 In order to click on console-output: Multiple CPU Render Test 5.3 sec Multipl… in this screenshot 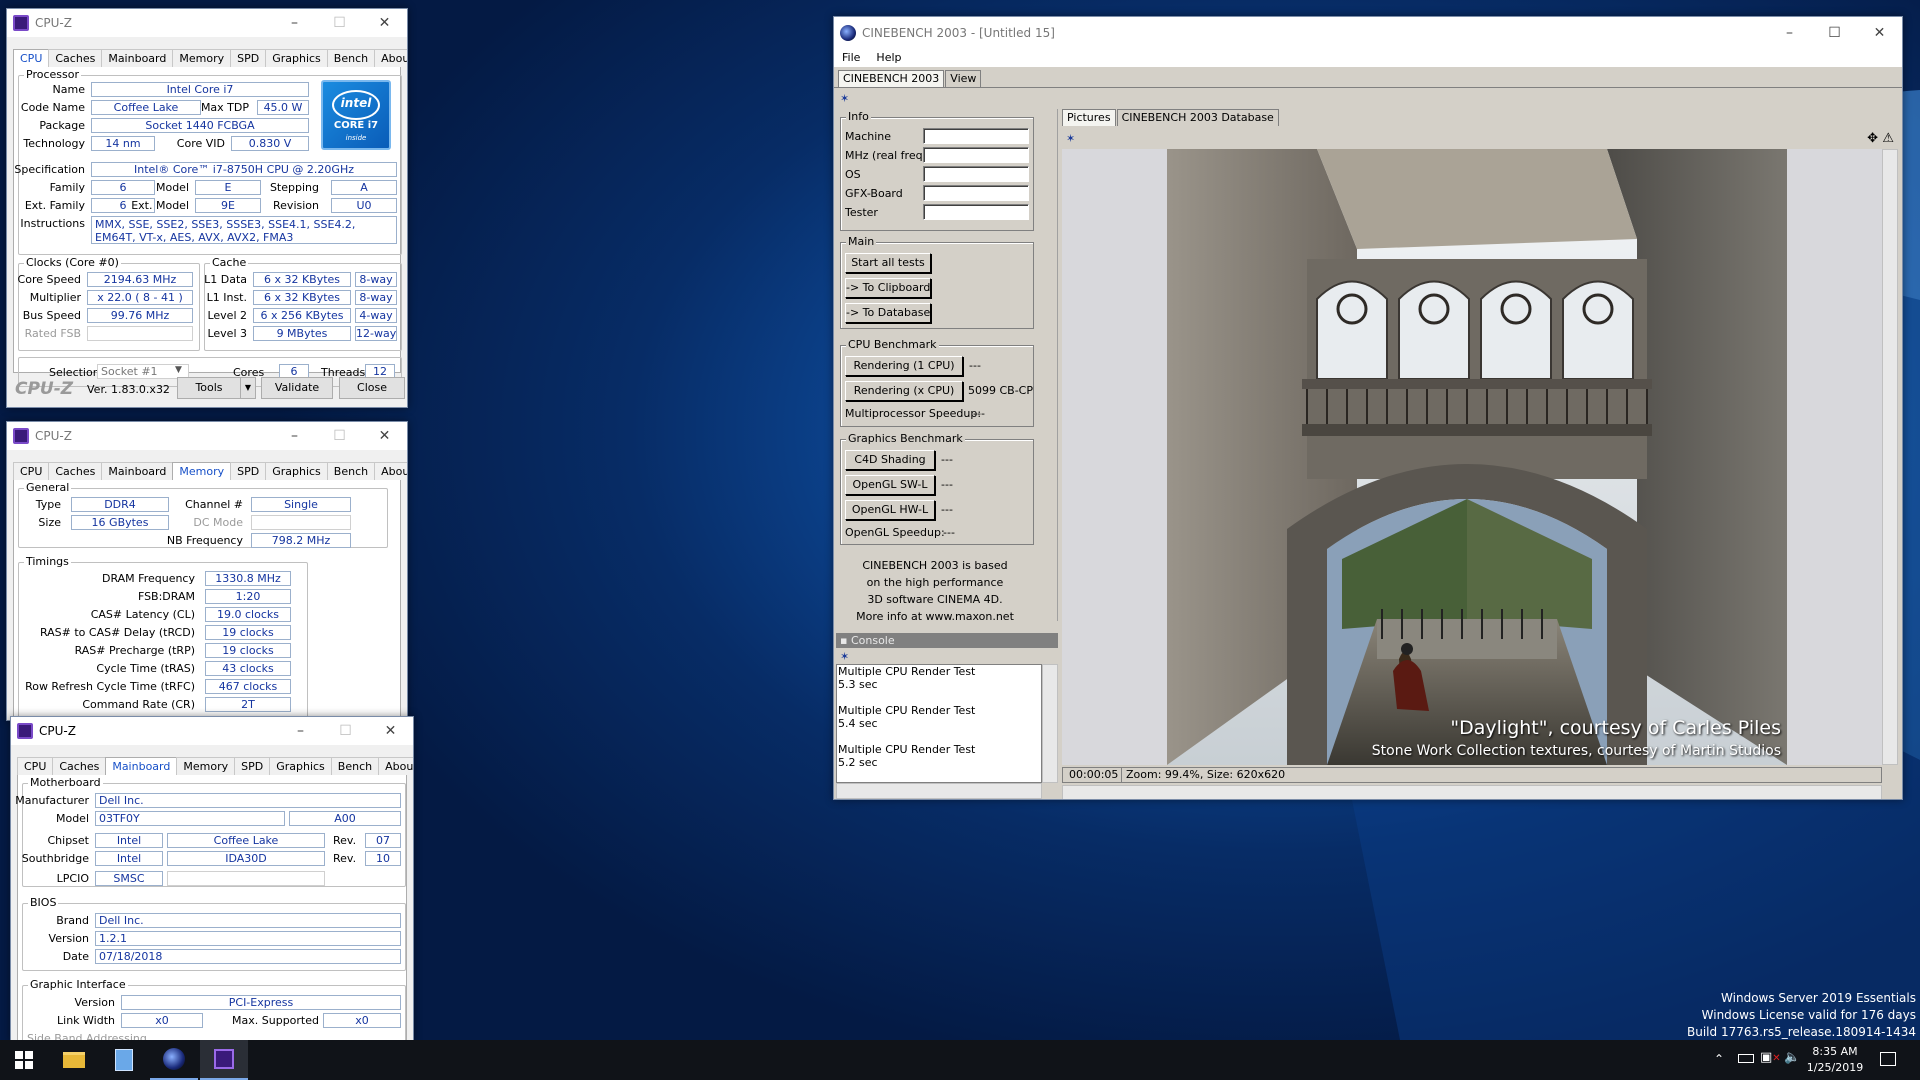, I will do `click(939, 723)`.